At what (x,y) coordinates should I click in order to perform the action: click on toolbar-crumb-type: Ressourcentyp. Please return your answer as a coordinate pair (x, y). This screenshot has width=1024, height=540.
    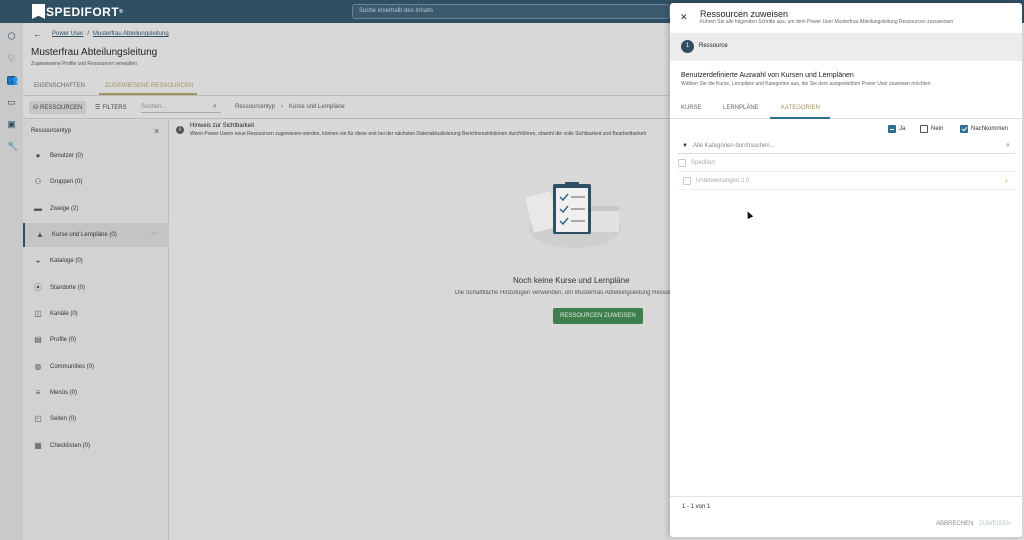
    Looking at the image, I should click on (255, 107).